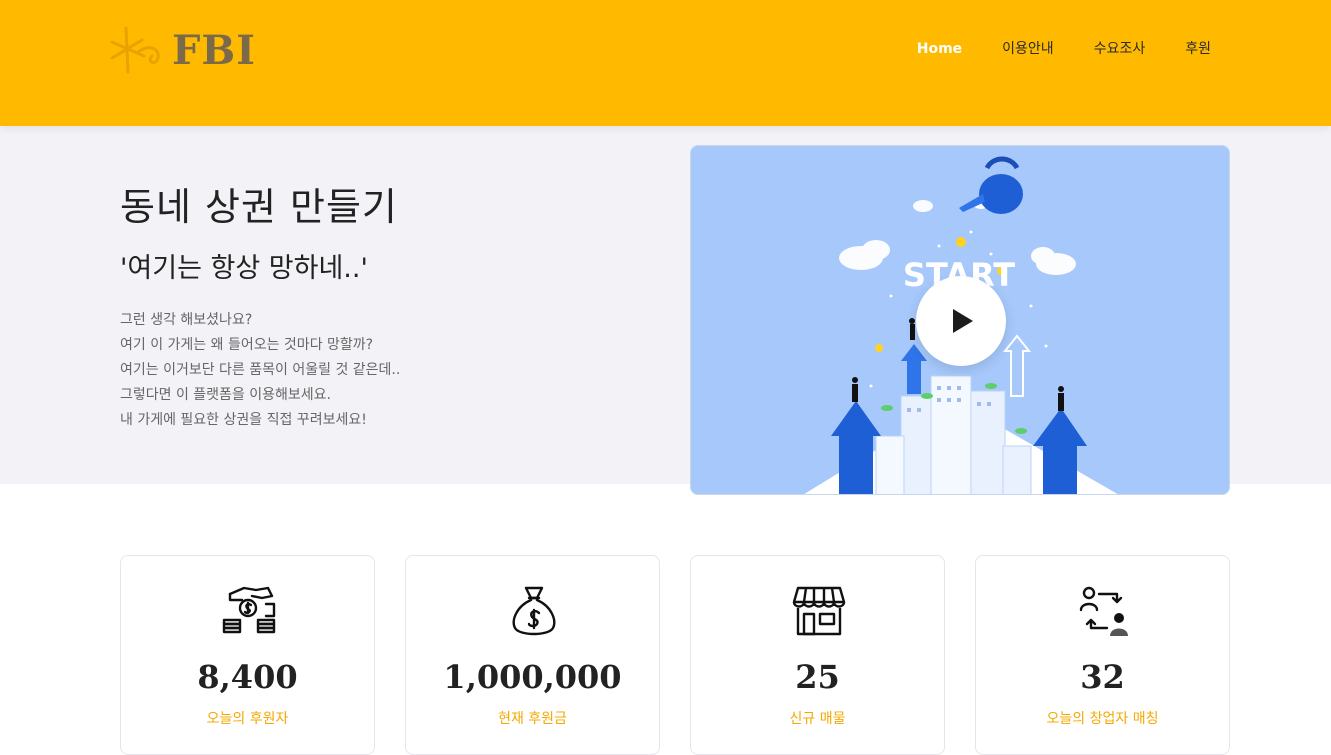 Image resolution: width=1331 pixels, height=755 pixels. Describe the element at coordinates (247, 345) in the screenshot. I see `hero-line: 여기 이 가게는 왜 들어오는 것마다 망할까?` at that location.